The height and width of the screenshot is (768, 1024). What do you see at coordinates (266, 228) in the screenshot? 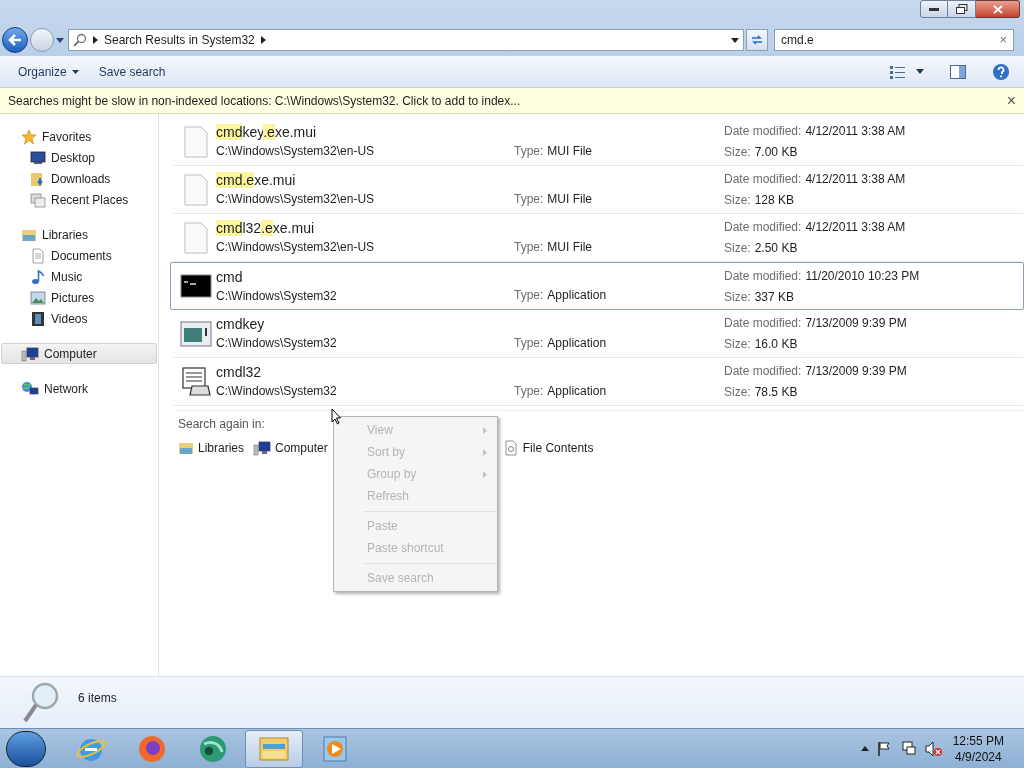
I see `file-name: cmdl32.exe.mui` at bounding box center [266, 228].